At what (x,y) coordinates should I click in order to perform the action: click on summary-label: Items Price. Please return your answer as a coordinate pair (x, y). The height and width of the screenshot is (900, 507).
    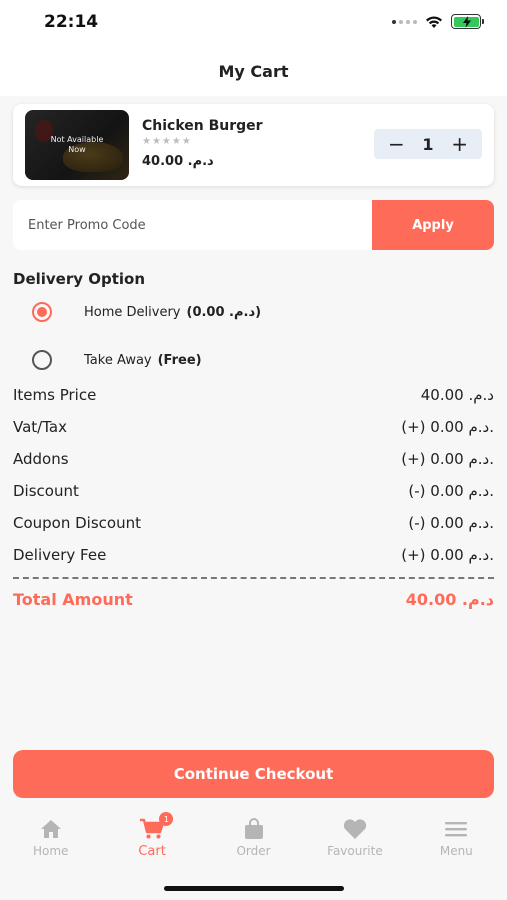
    Looking at the image, I should click on (55, 395).